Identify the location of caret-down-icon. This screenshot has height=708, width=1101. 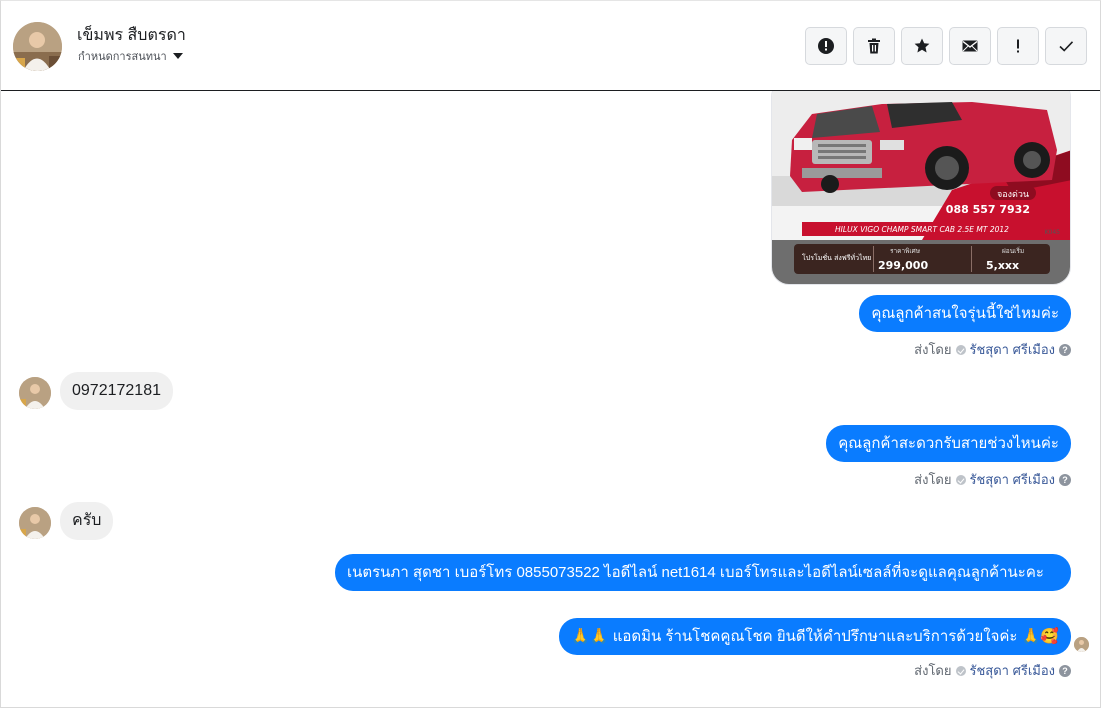
(177, 56).